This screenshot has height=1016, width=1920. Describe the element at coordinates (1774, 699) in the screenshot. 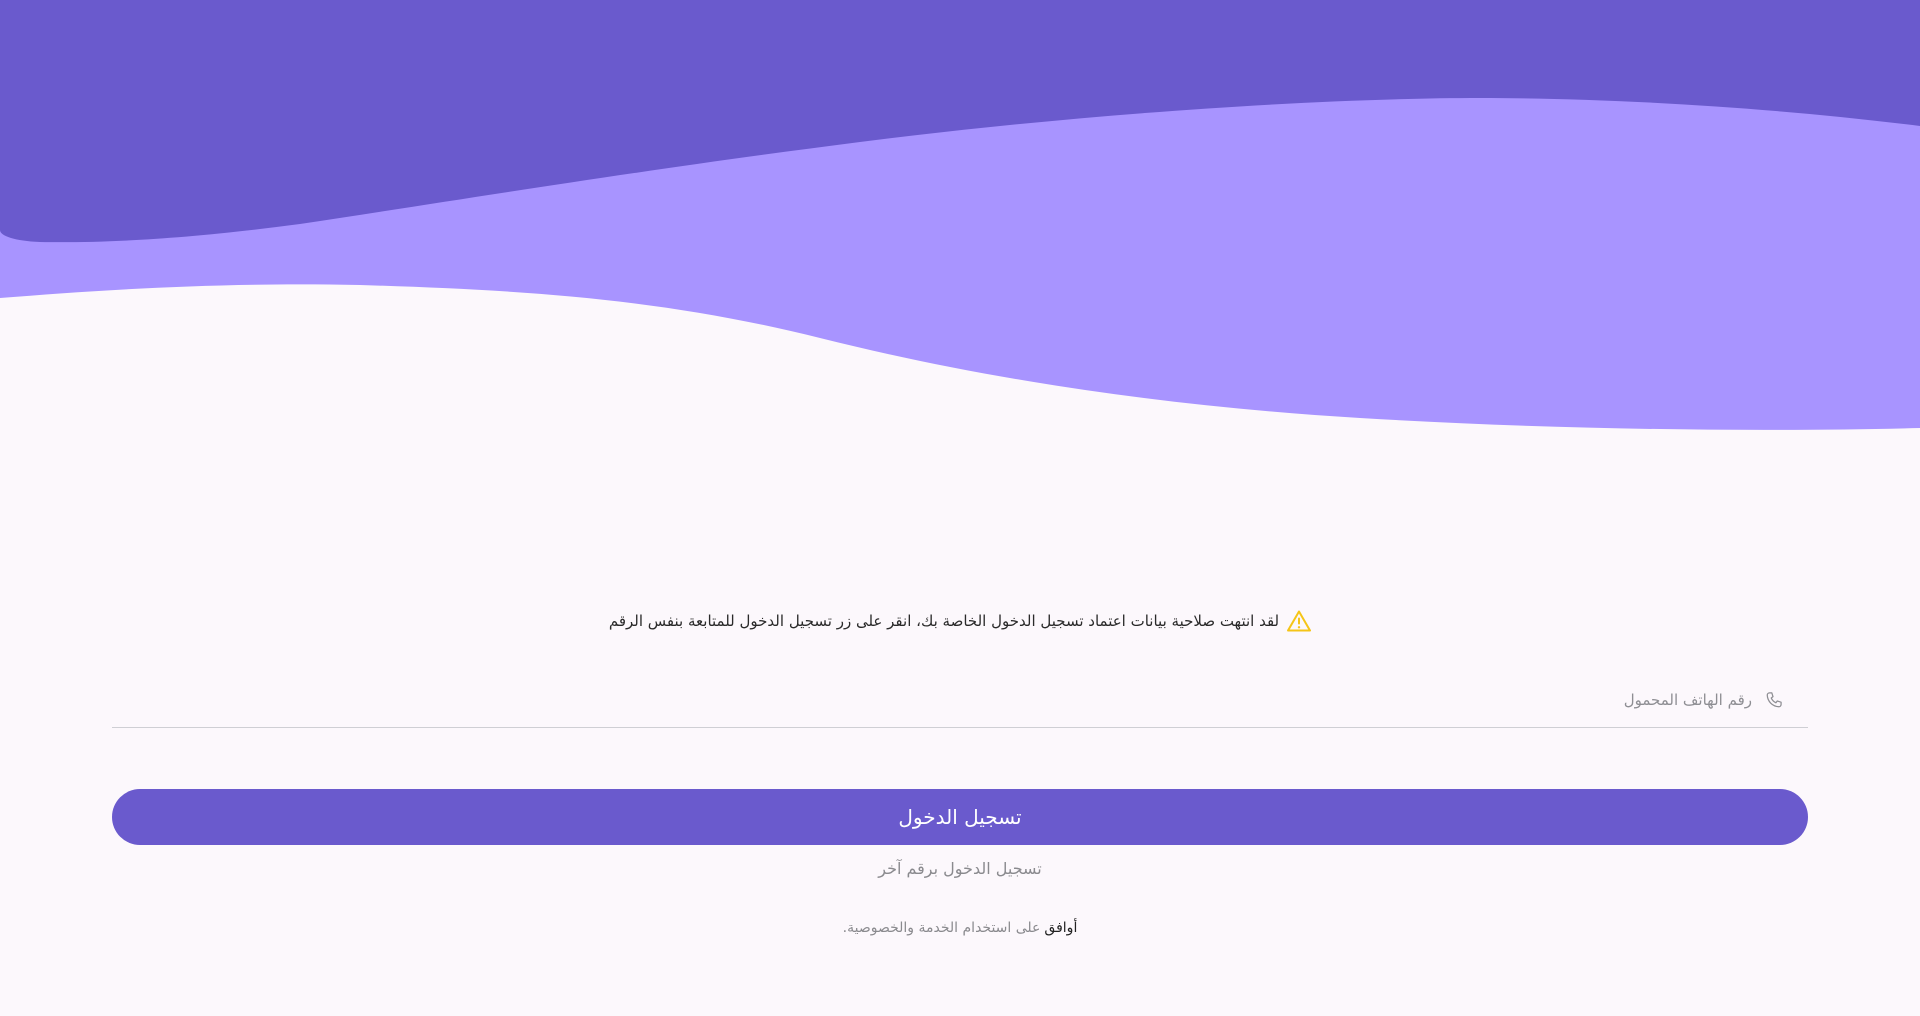

I see `phone-icon` at that location.